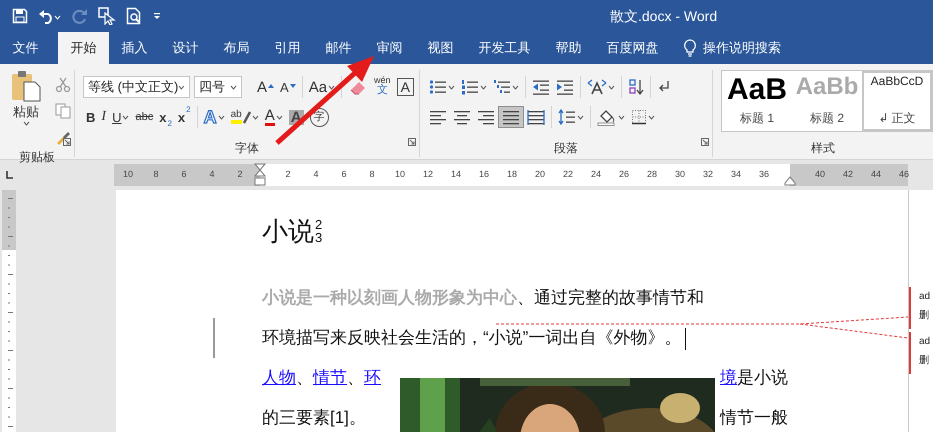 Image resolution: width=933 pixels, height=432 pixels. I want to click on group-label: 样式, so click(823, 148).